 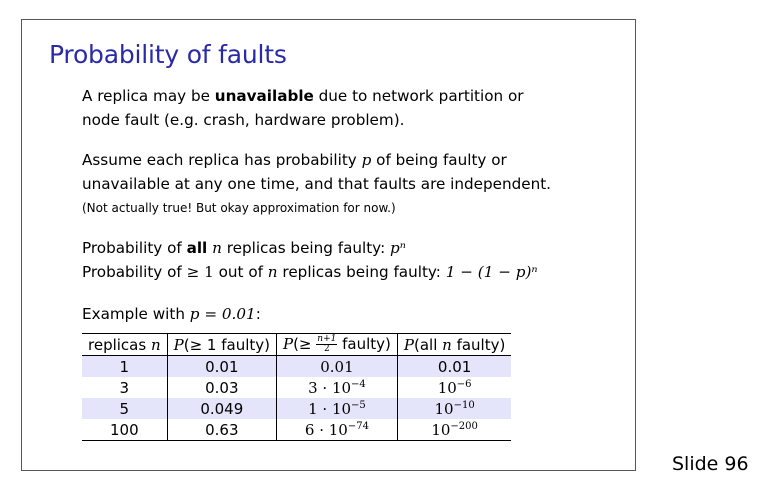 I want to click on table-row: 5 0.049 1 · 10−5 10−10, so click(x=297, y=408).